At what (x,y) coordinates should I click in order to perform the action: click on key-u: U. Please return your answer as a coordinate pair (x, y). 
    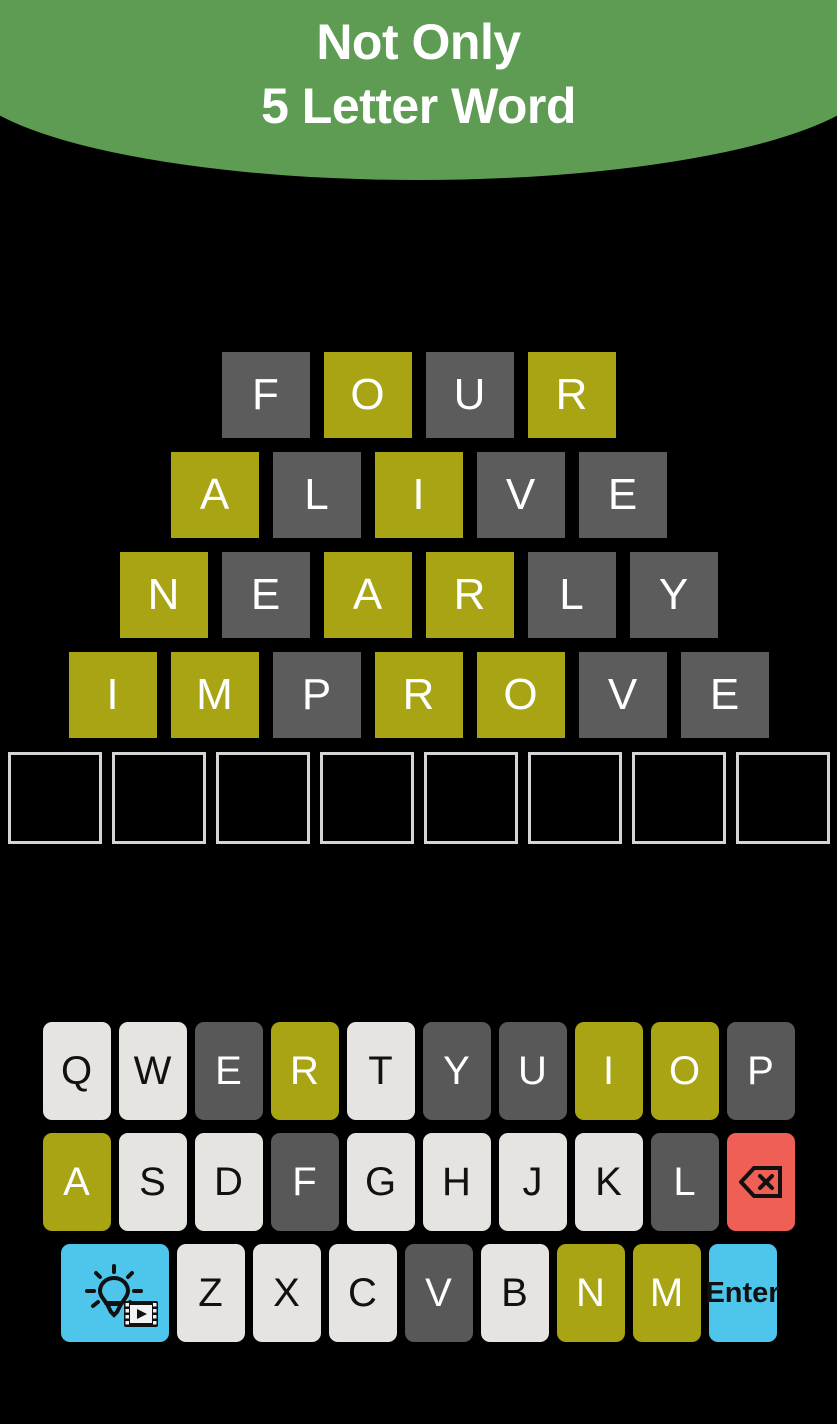
    Looking at the image, I should click on (532, 1071).